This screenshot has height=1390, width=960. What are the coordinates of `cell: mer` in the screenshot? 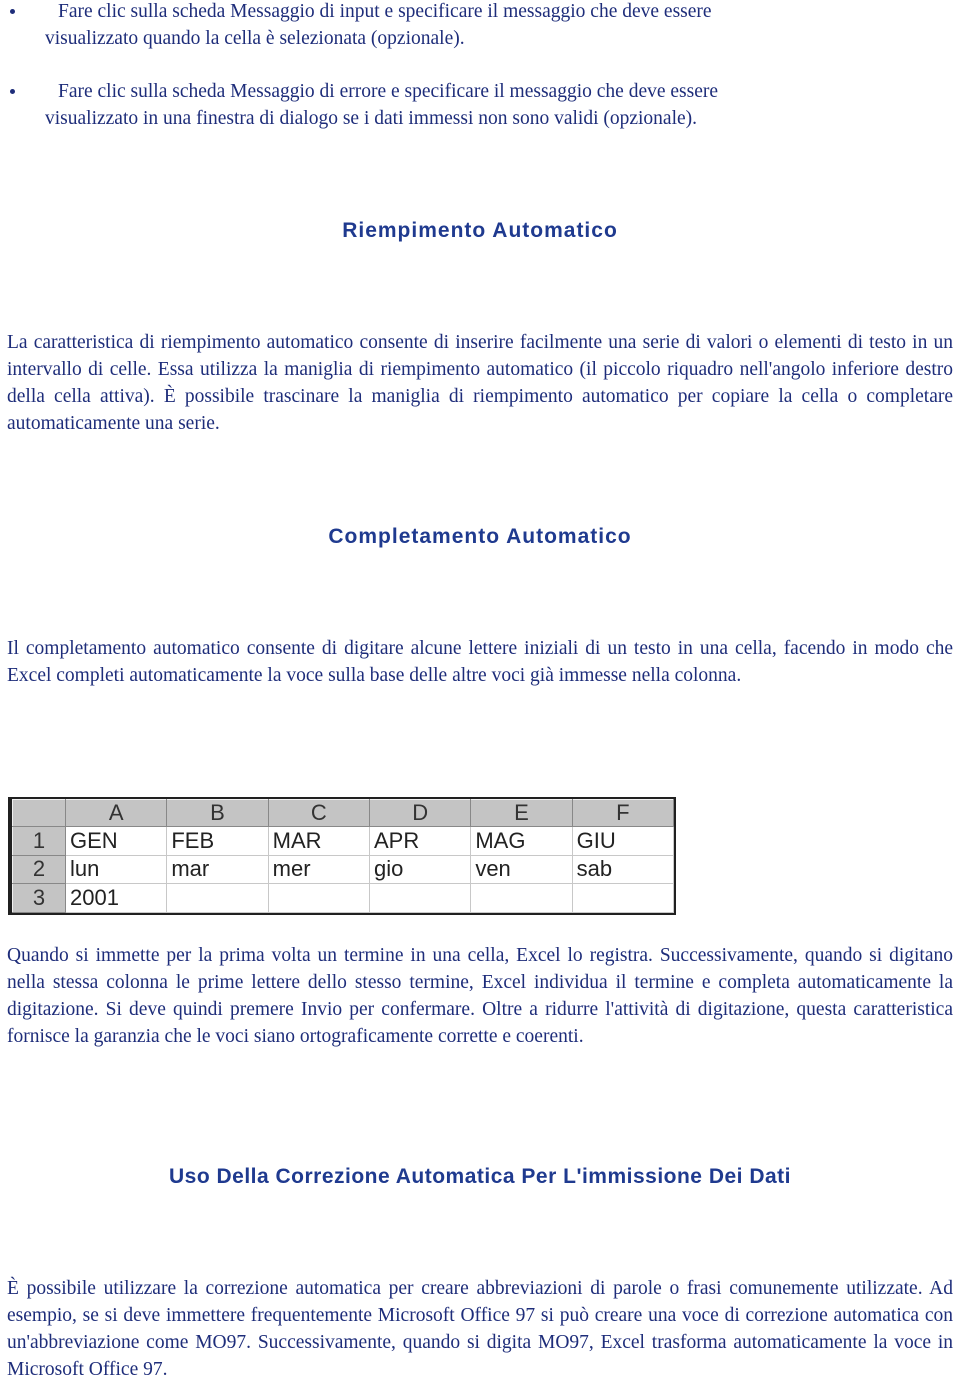 It's located at (318, 869).